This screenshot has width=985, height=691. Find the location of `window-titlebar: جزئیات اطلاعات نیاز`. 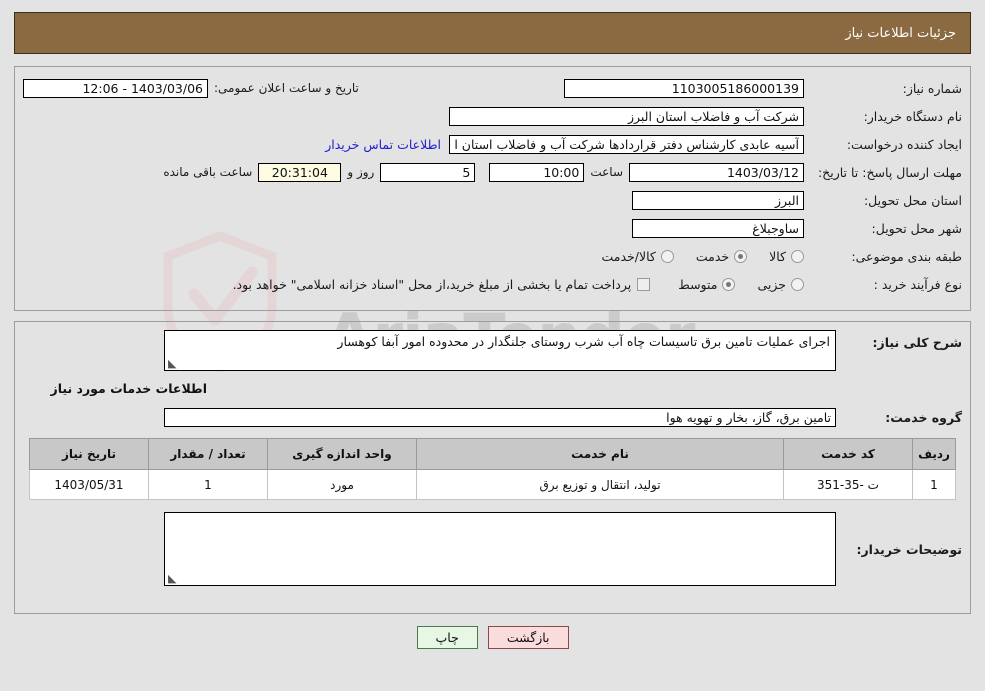

window-titlebar: جزئیات اطلاعات نیاز is located at coordinates (492, 33).